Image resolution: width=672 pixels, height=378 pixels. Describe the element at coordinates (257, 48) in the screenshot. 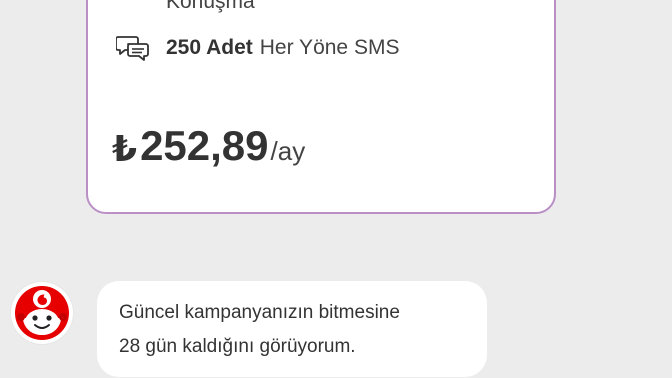

I see `sms-allowance-row: 250 Adet Her Yöne SMS` at that location.